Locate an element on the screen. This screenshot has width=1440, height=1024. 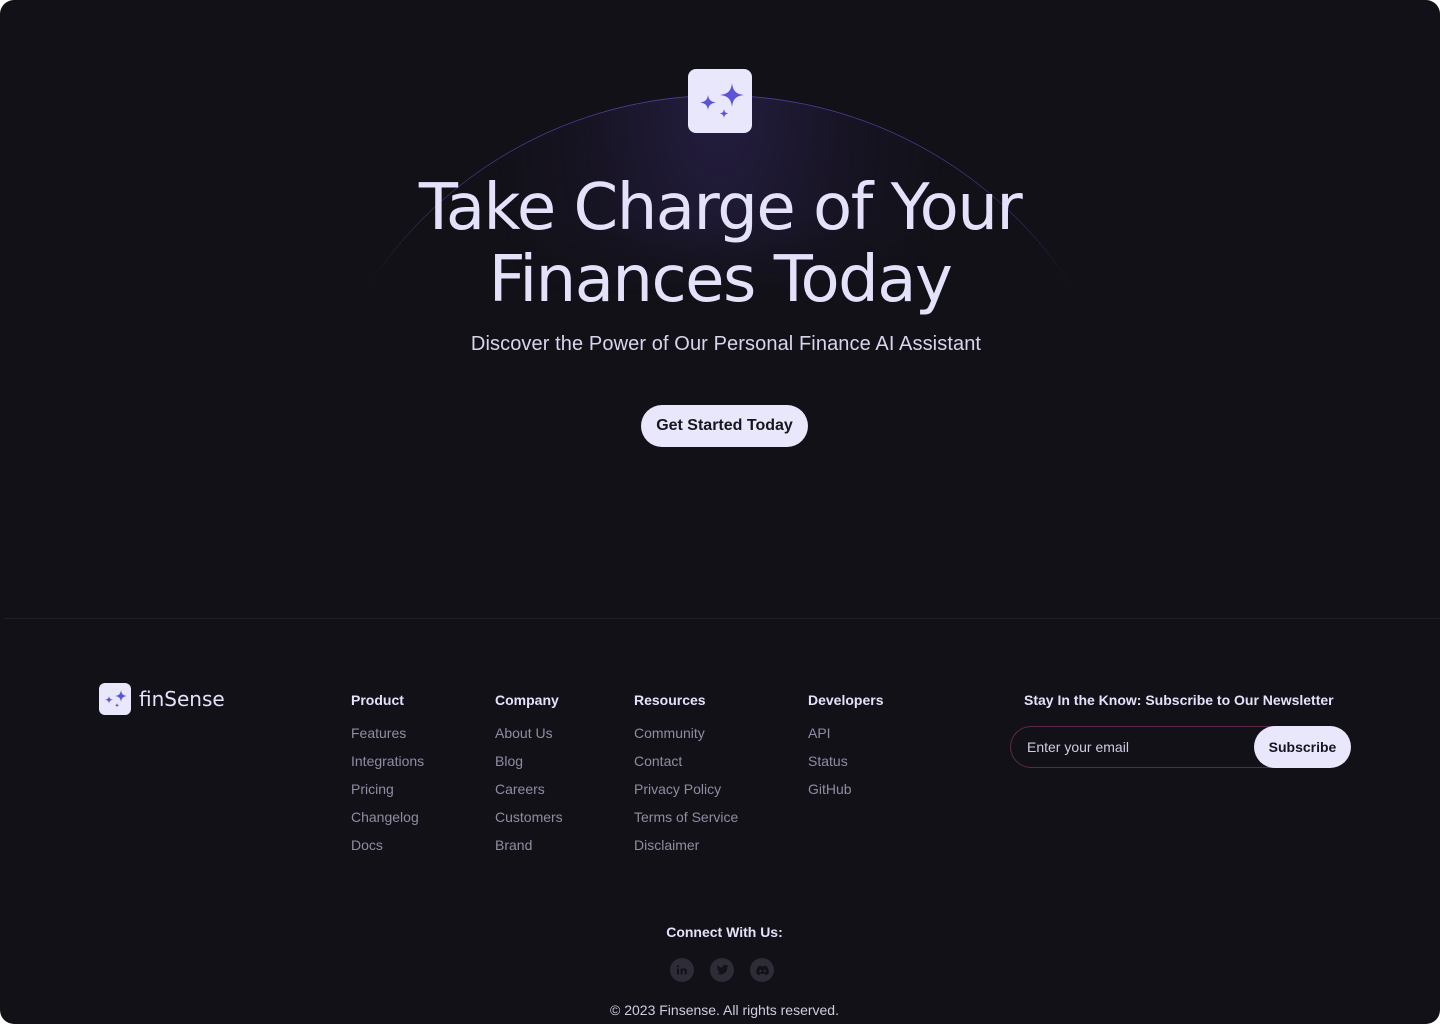
footer-link-blog: Blog is located at coordinates (529, 767).